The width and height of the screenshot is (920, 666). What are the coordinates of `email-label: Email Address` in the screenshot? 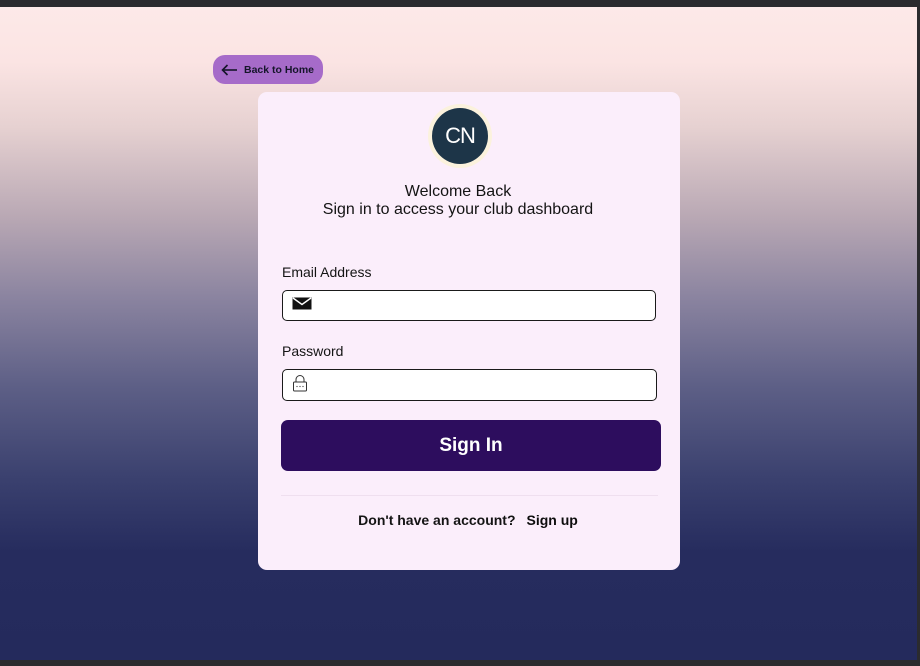 It's located at (327, 272).